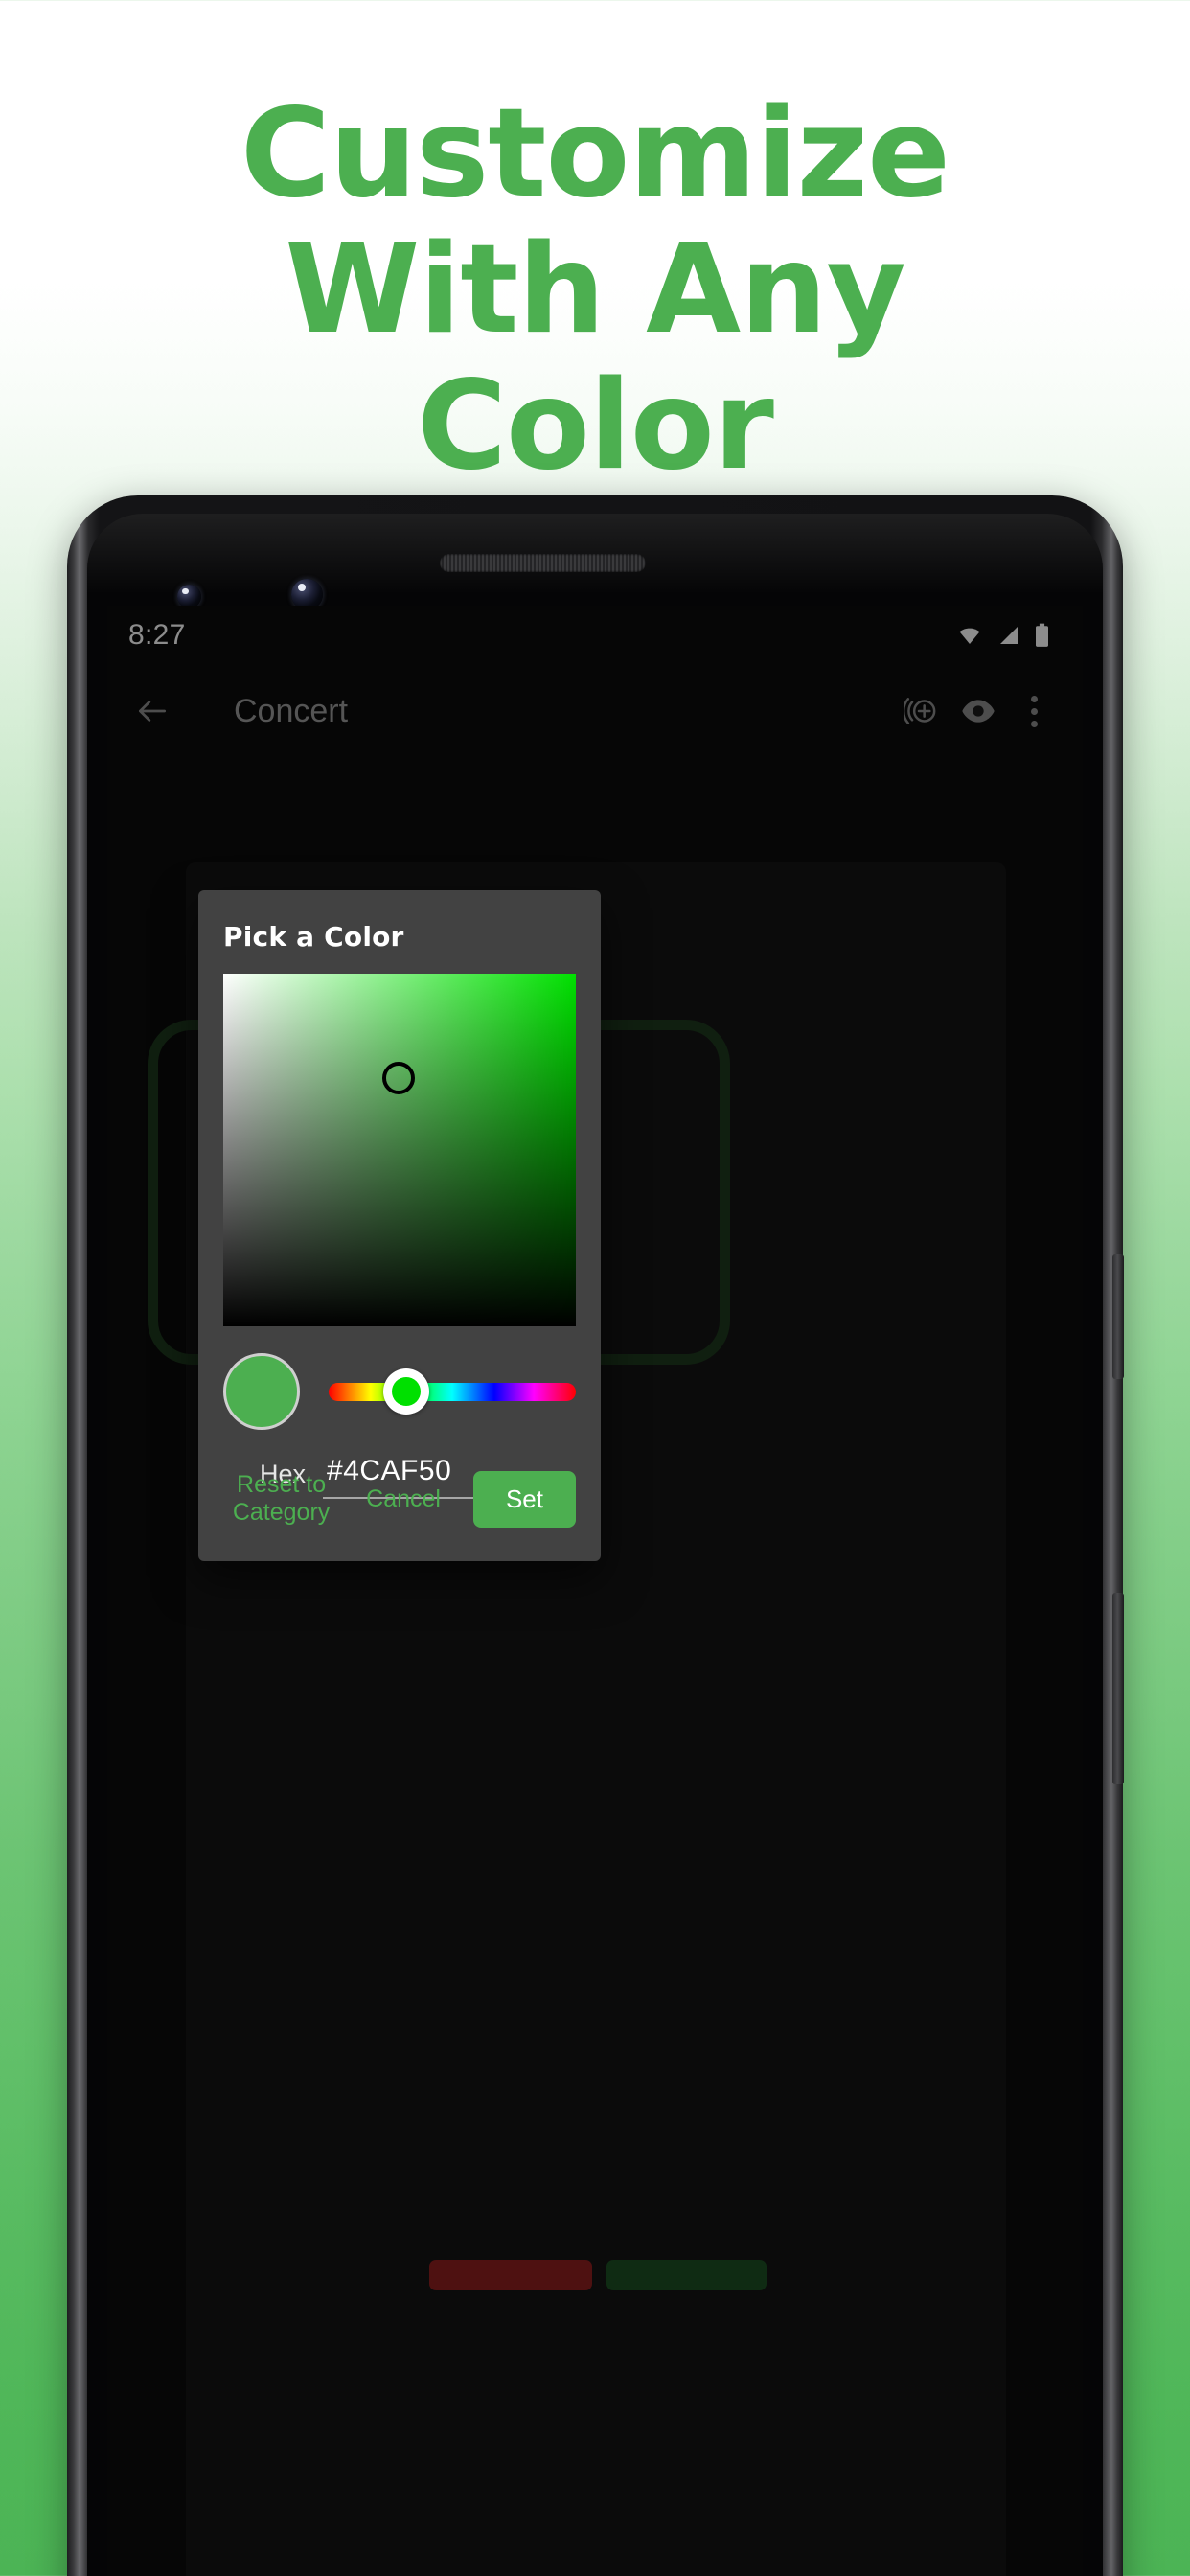 The width and height of the screenshot is (1190, 2576). What do you see at coordinates (1118, 1316) in the screenshot?
I see `power-button` at bounding box center [1118, 1316].